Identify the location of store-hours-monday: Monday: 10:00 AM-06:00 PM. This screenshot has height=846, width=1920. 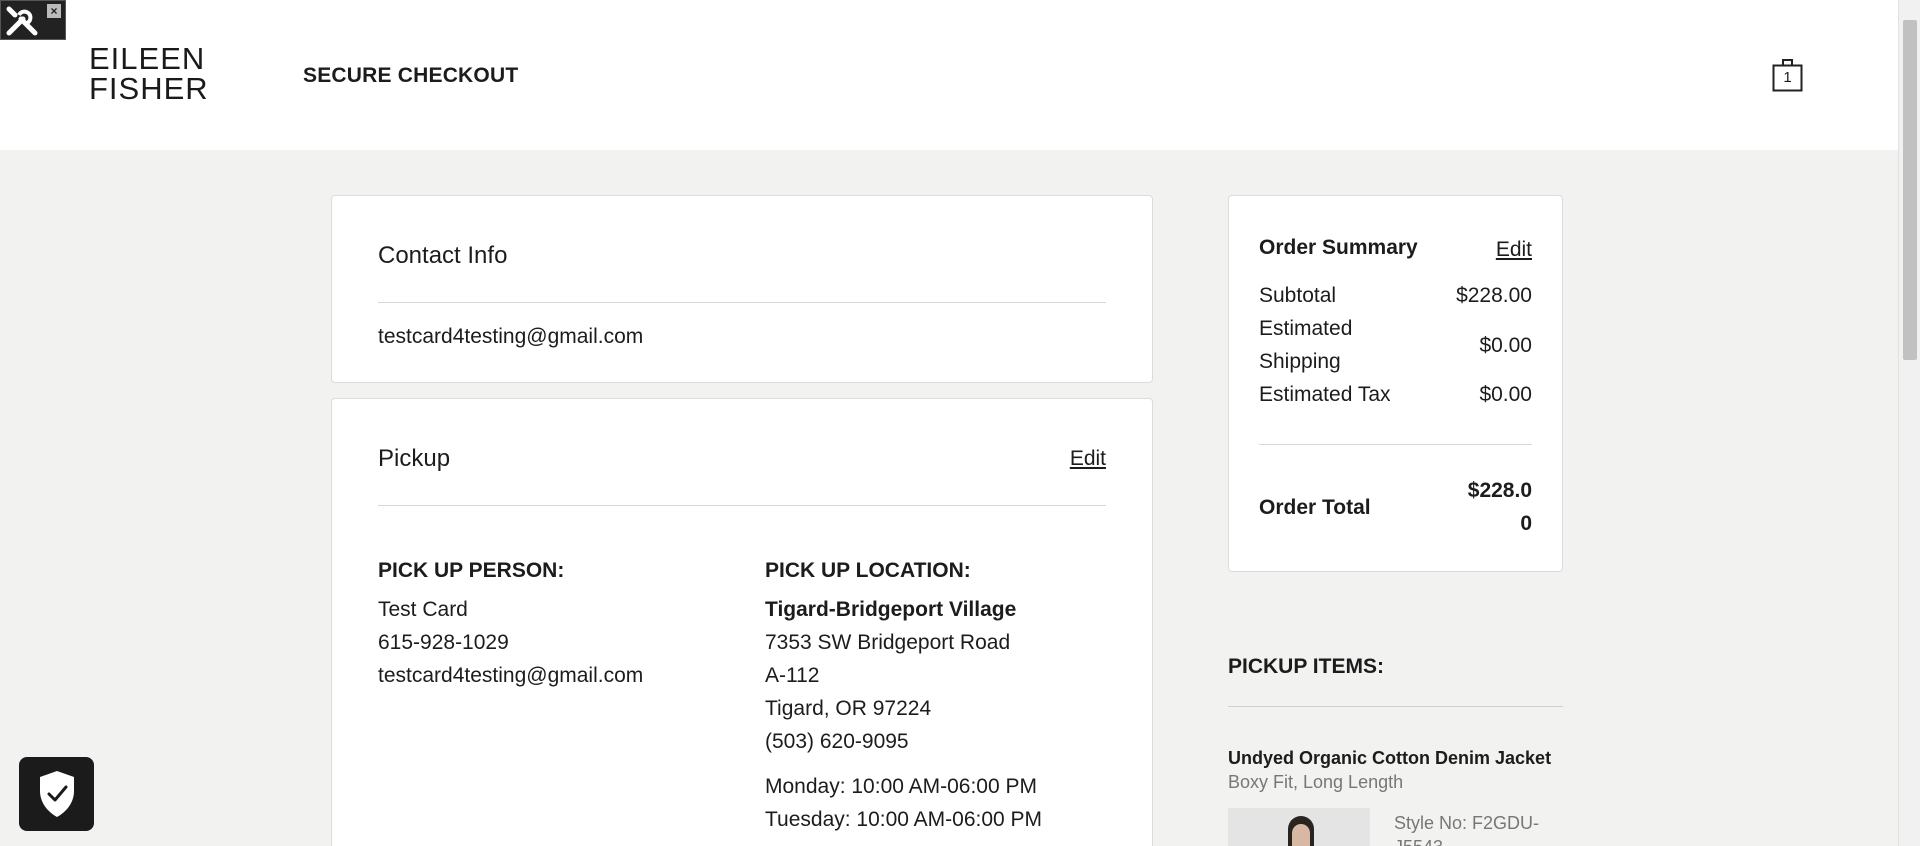
(901, 786).